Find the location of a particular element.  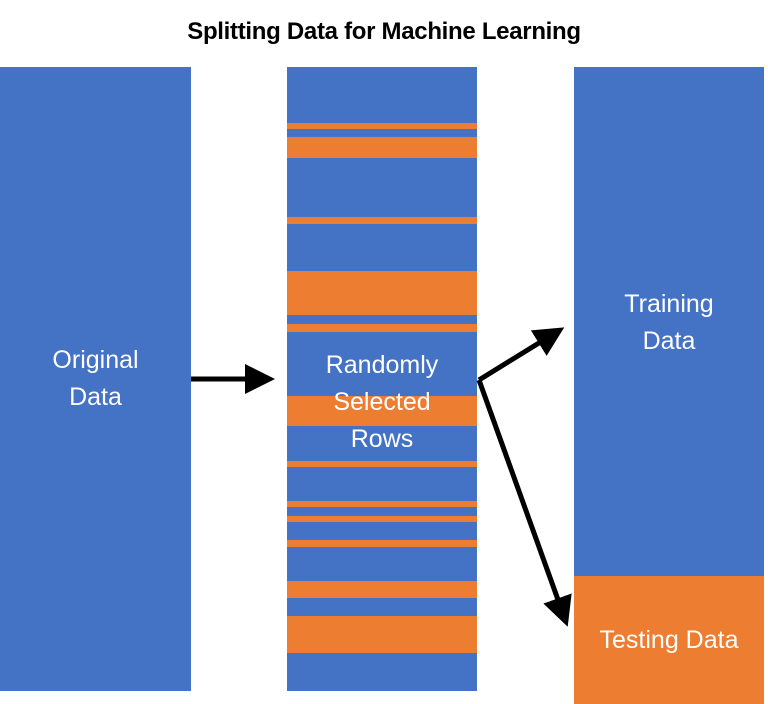

original-data-label: Original Data is located at coordinates (95, 379).